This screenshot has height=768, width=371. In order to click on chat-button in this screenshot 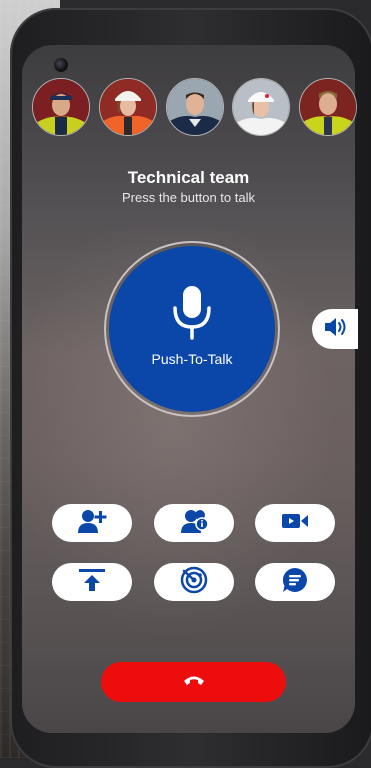, I will do `click(295, 582)`.